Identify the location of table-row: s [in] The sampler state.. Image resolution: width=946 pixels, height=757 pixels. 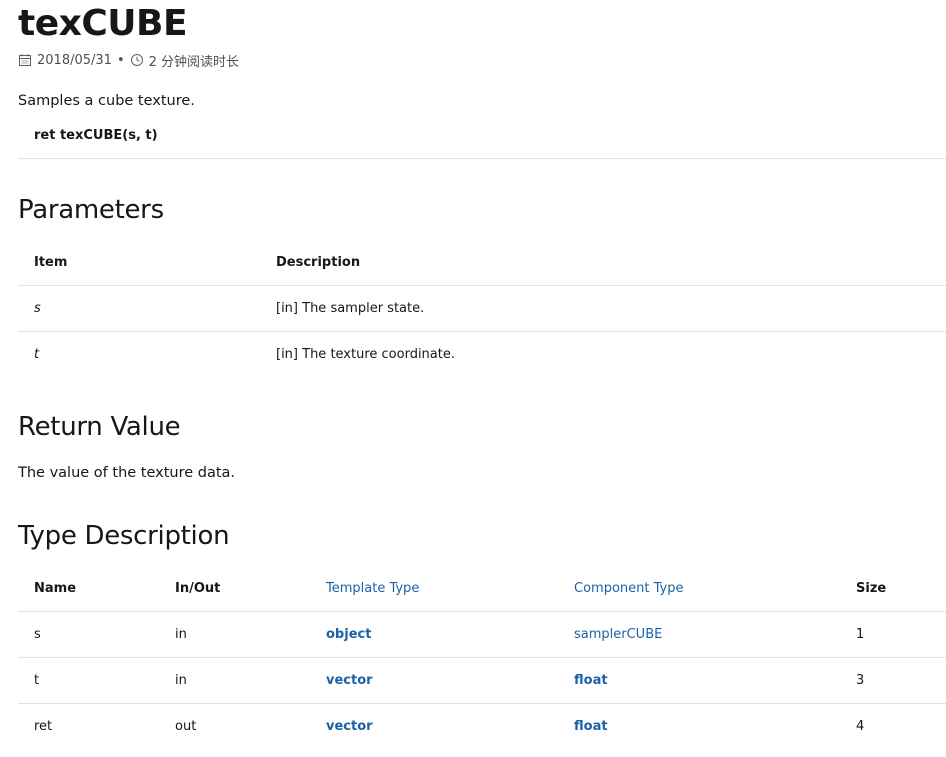
(482, 308).